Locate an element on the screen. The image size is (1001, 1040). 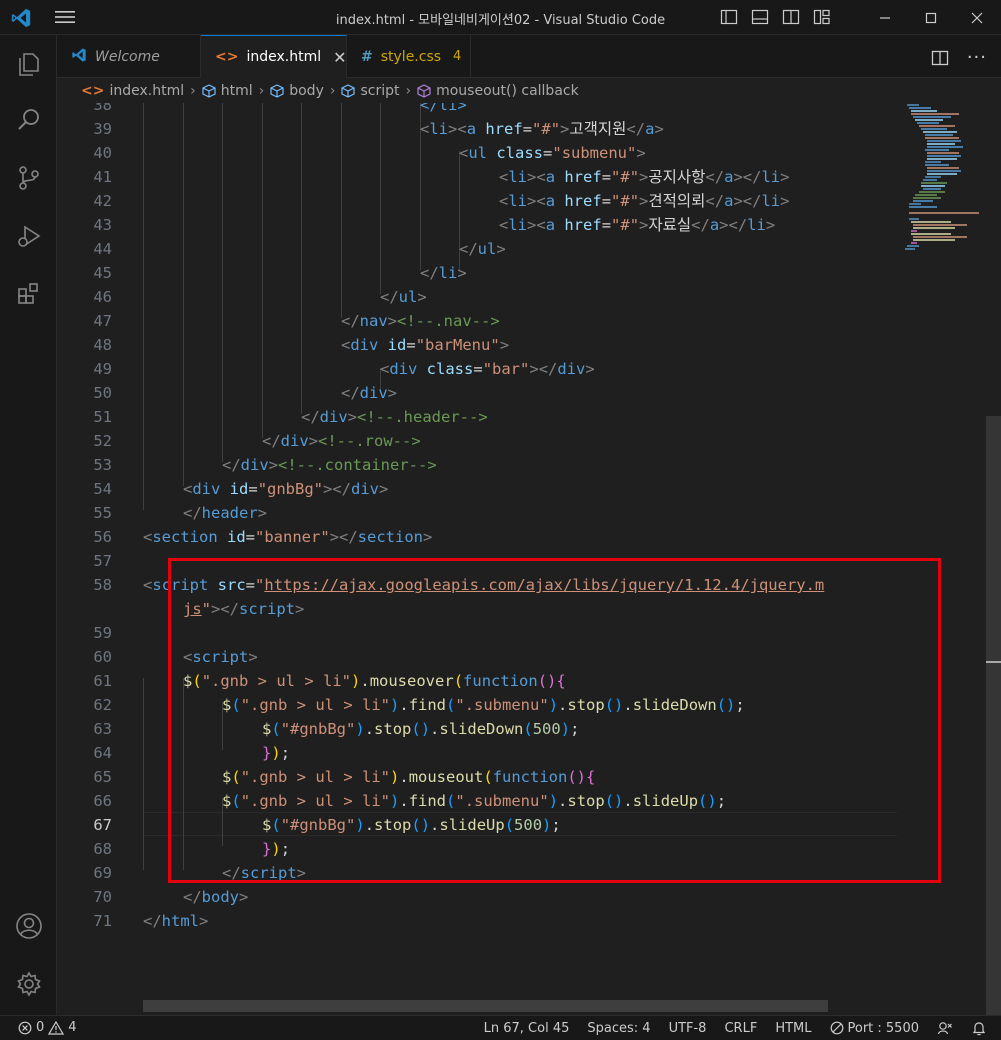
error-icon is located at coordinates (25, 1027).